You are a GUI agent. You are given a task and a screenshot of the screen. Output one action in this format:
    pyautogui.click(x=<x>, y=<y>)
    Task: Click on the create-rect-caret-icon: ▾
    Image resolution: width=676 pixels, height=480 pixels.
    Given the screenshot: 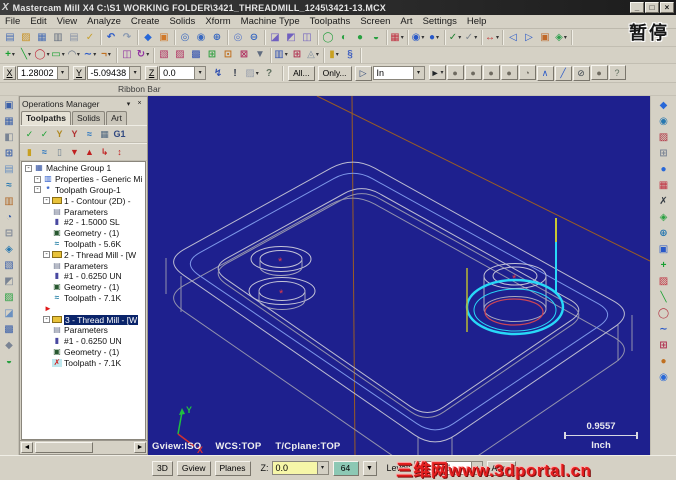 What is the action you would take?
    pyautogui.click(x=63, y=55)
    